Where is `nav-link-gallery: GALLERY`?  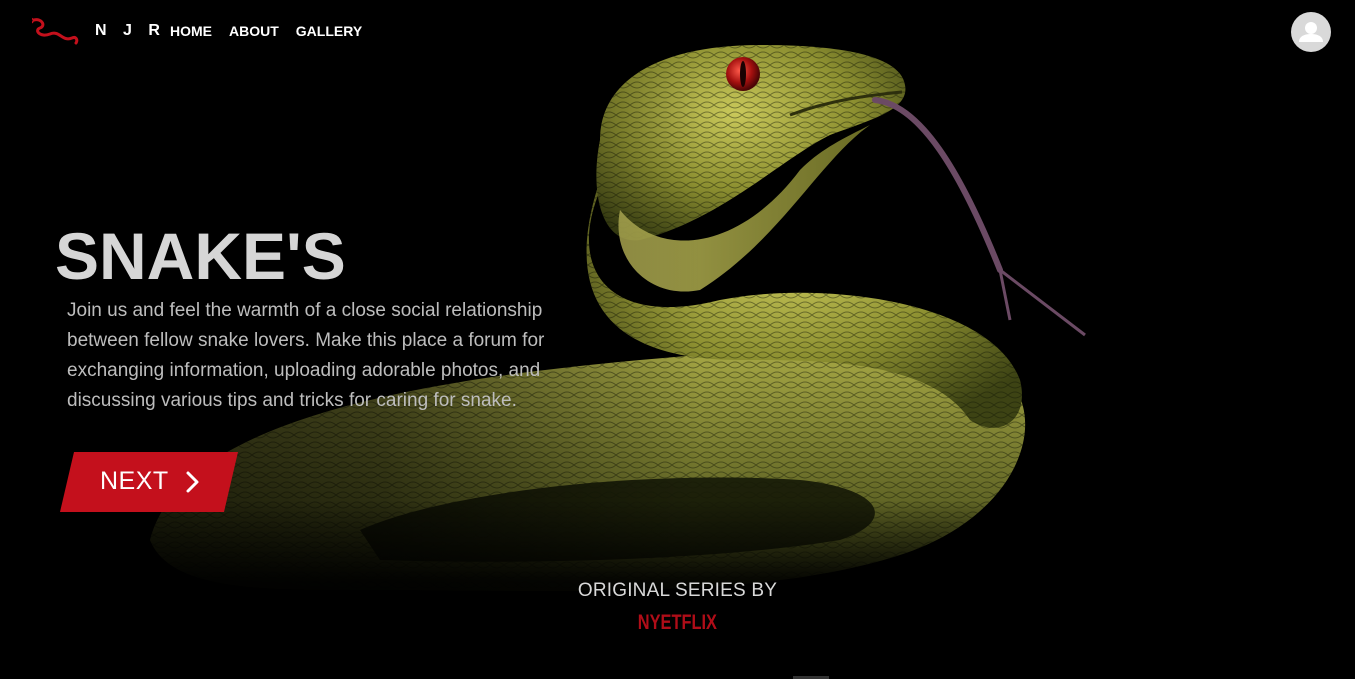
nav-link-gallery: GALLERY is located at coordinates (329, 31).